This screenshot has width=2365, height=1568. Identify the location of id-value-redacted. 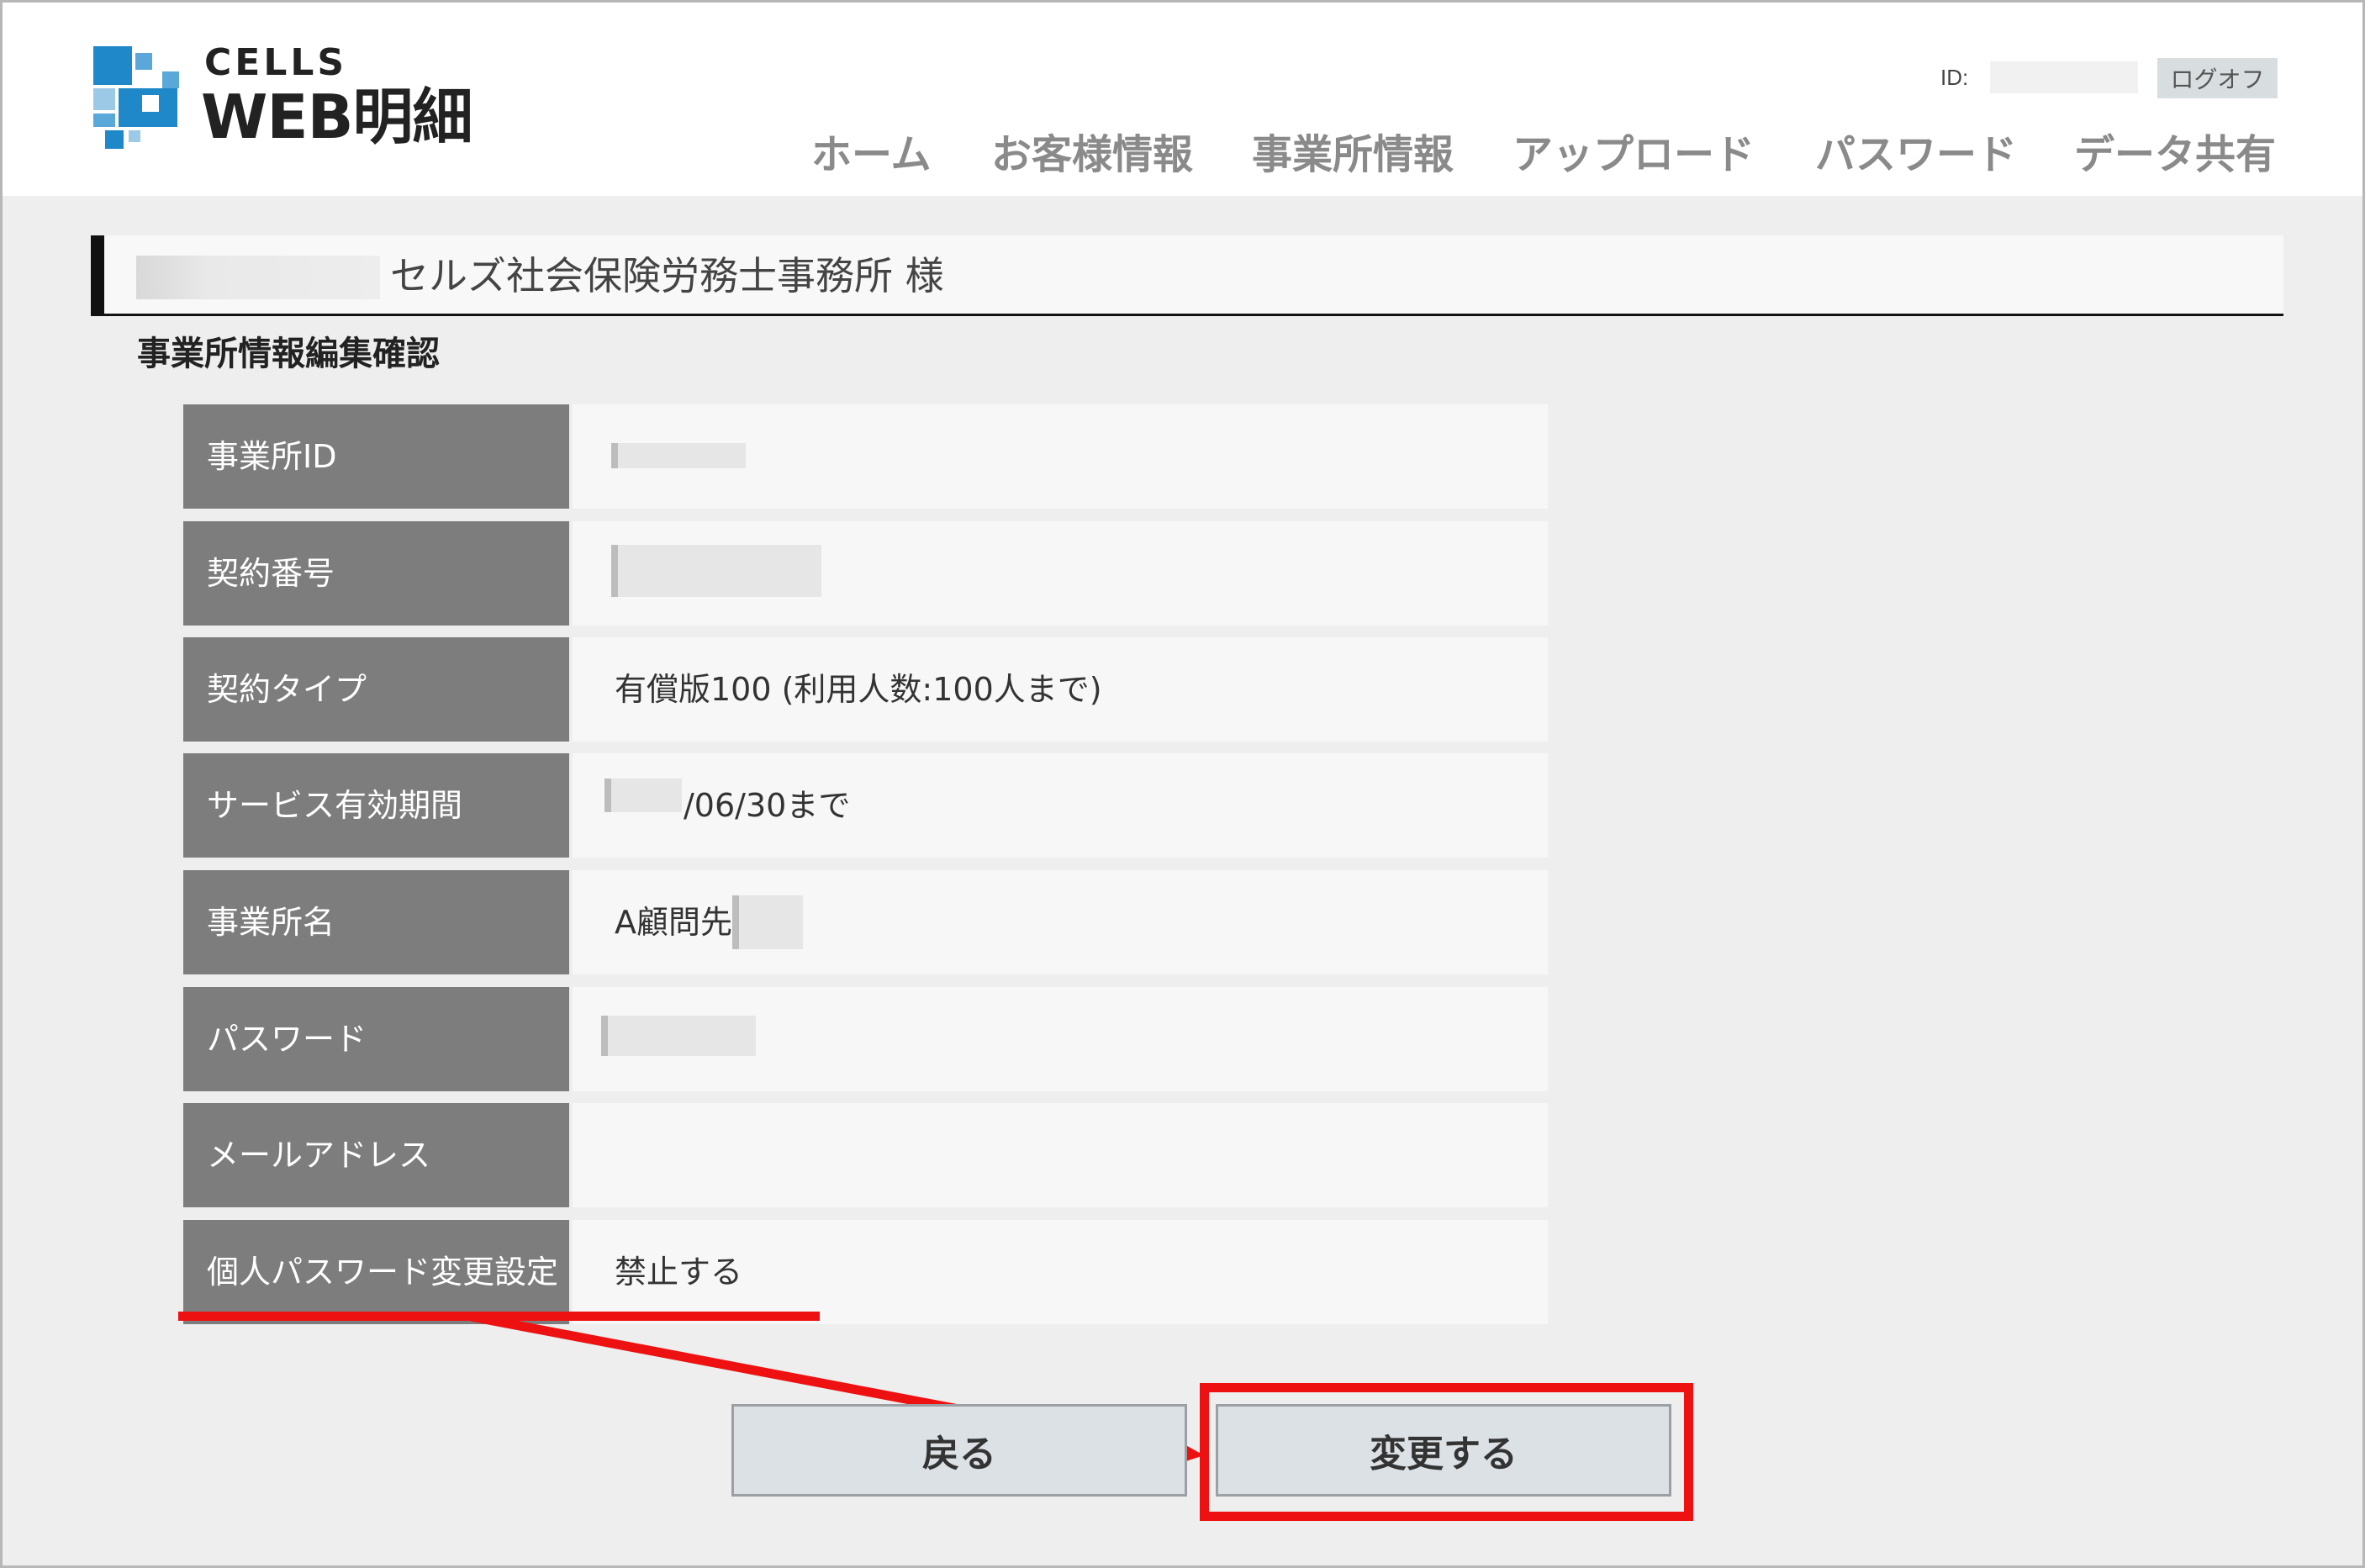
(2064, 77).